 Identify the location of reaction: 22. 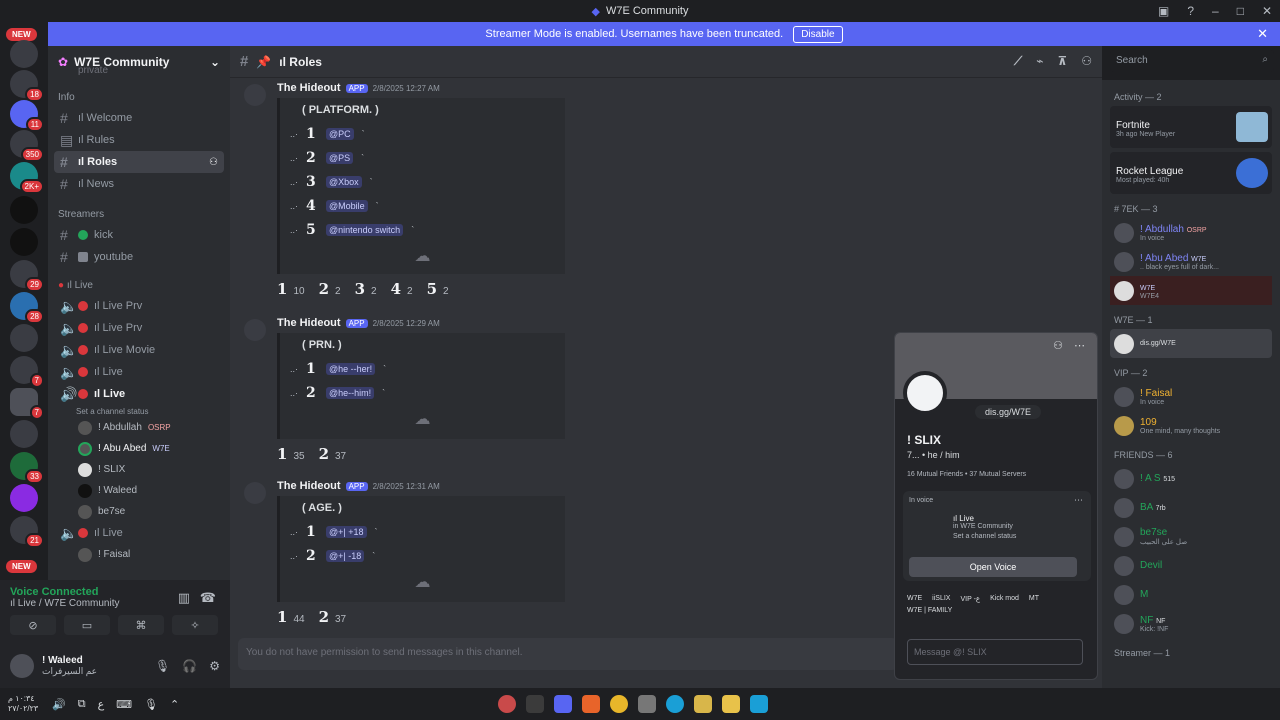
(330, 289).